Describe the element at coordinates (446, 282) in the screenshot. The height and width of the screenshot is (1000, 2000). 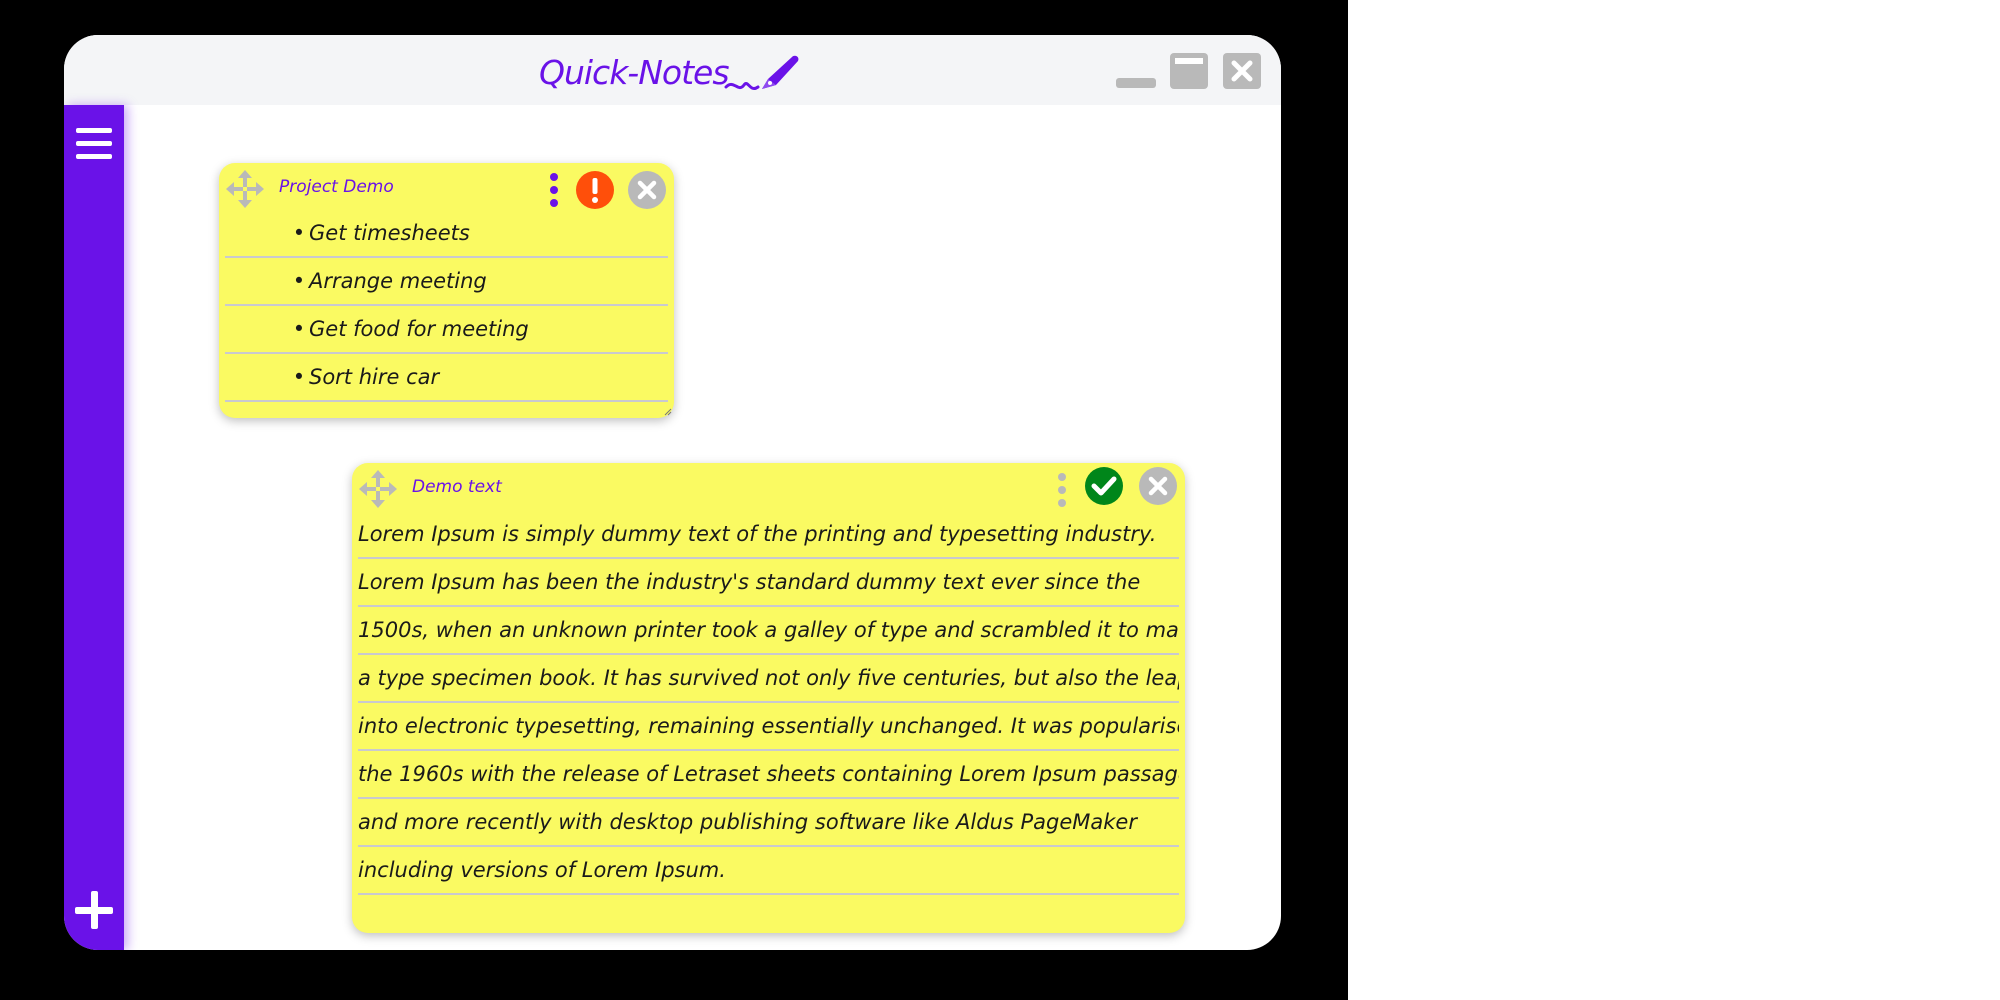
I see `list-item: • Arrange meeting` at that location.